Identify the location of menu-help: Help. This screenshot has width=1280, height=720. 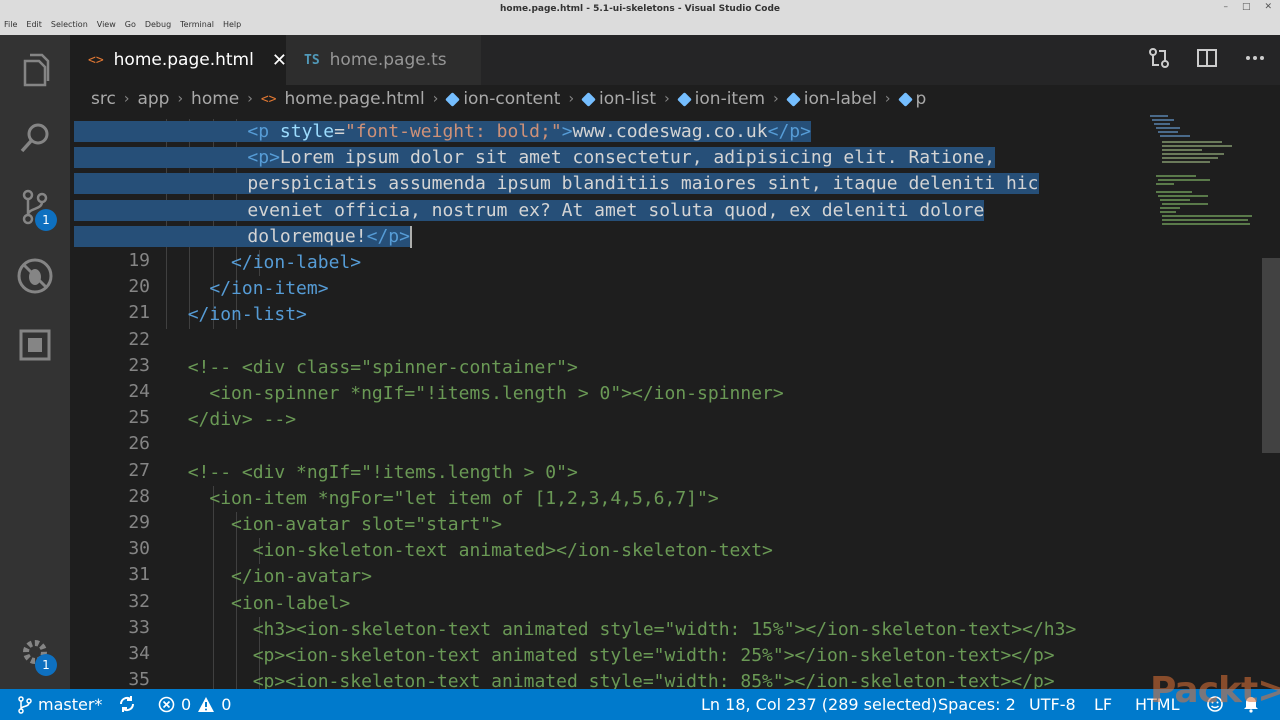
(232, 24).